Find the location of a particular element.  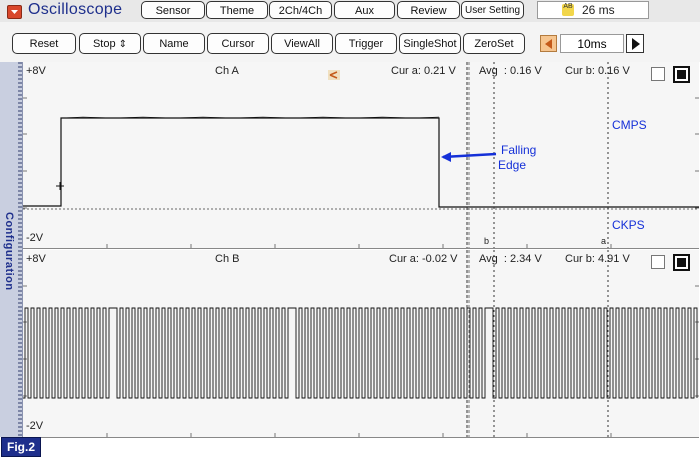

viewall-button: ViewAll is located at coordinates (302, 43).